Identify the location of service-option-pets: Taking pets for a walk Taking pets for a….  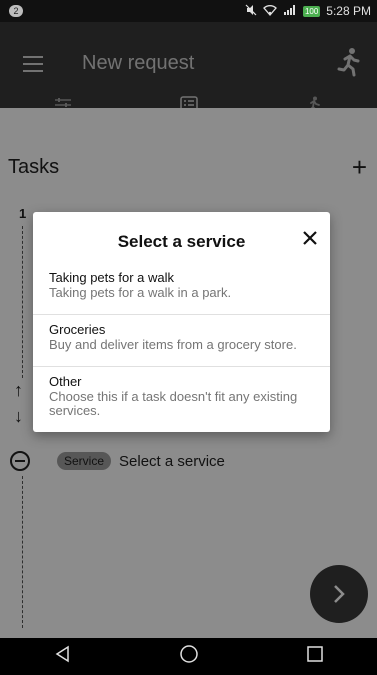
(181, 288).